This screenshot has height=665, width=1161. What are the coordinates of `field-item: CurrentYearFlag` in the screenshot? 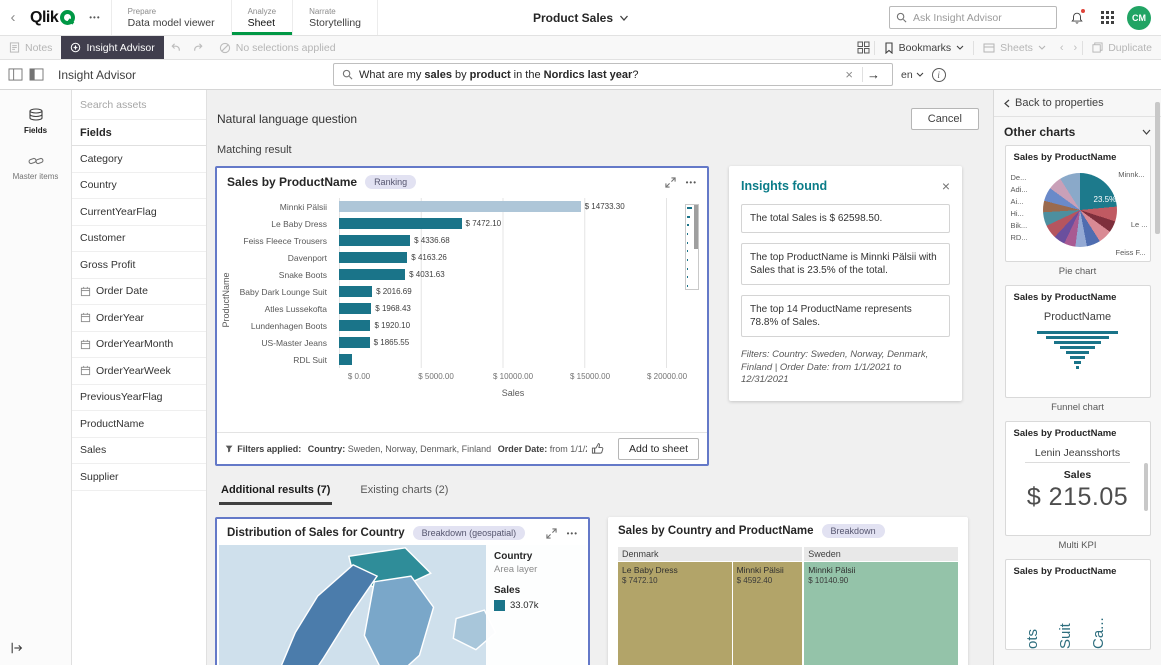 It's located at (139, 212).